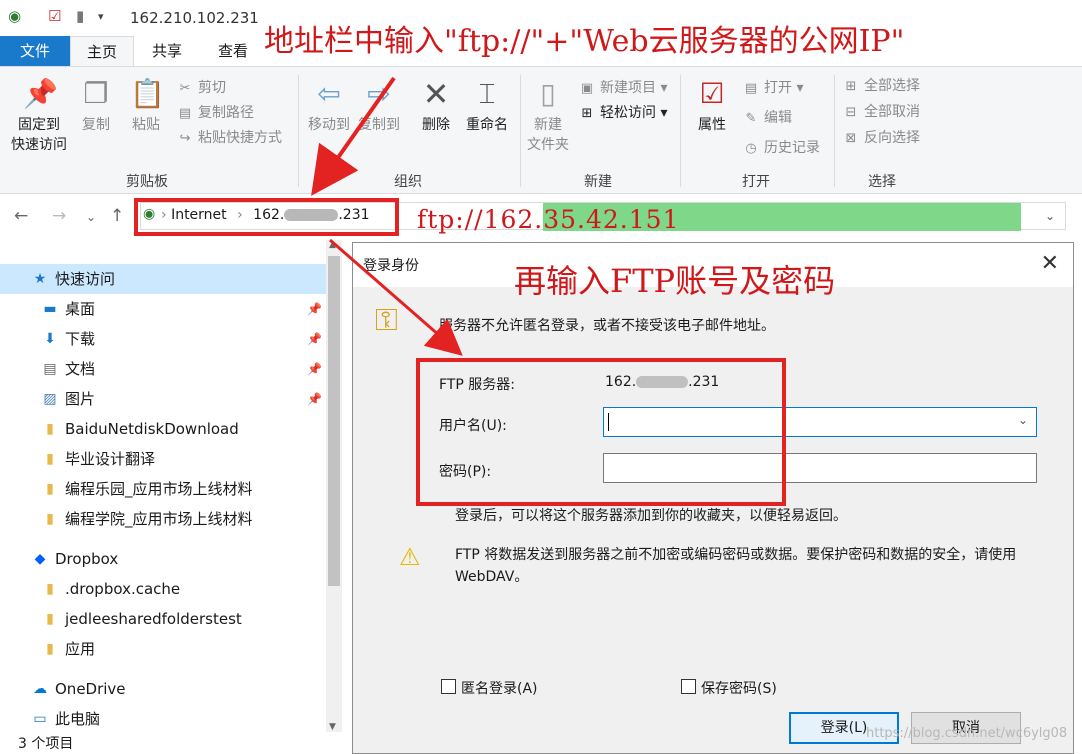  What do you see at coordinates (15, 16) in the screenshot?
I see `explorer-icon: ◉` at bounding box center [15, 16].